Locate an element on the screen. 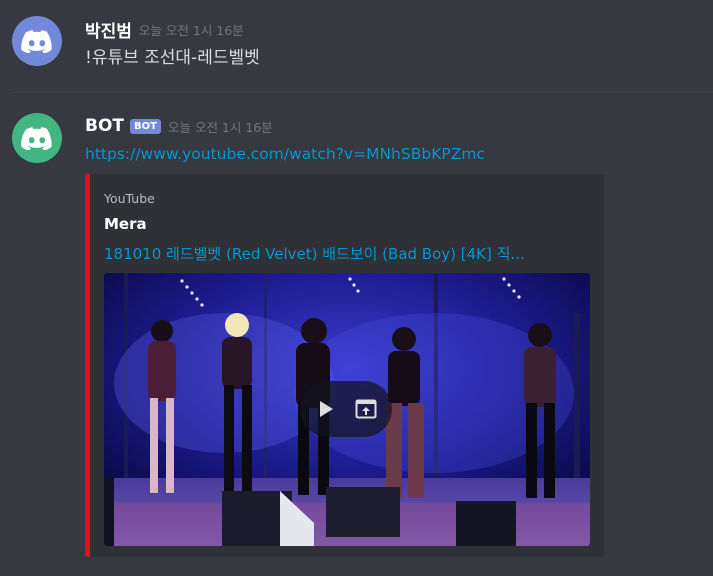 The width and height of the screenshot is (713, 576). video-controls is located at coordinates (346, 409).